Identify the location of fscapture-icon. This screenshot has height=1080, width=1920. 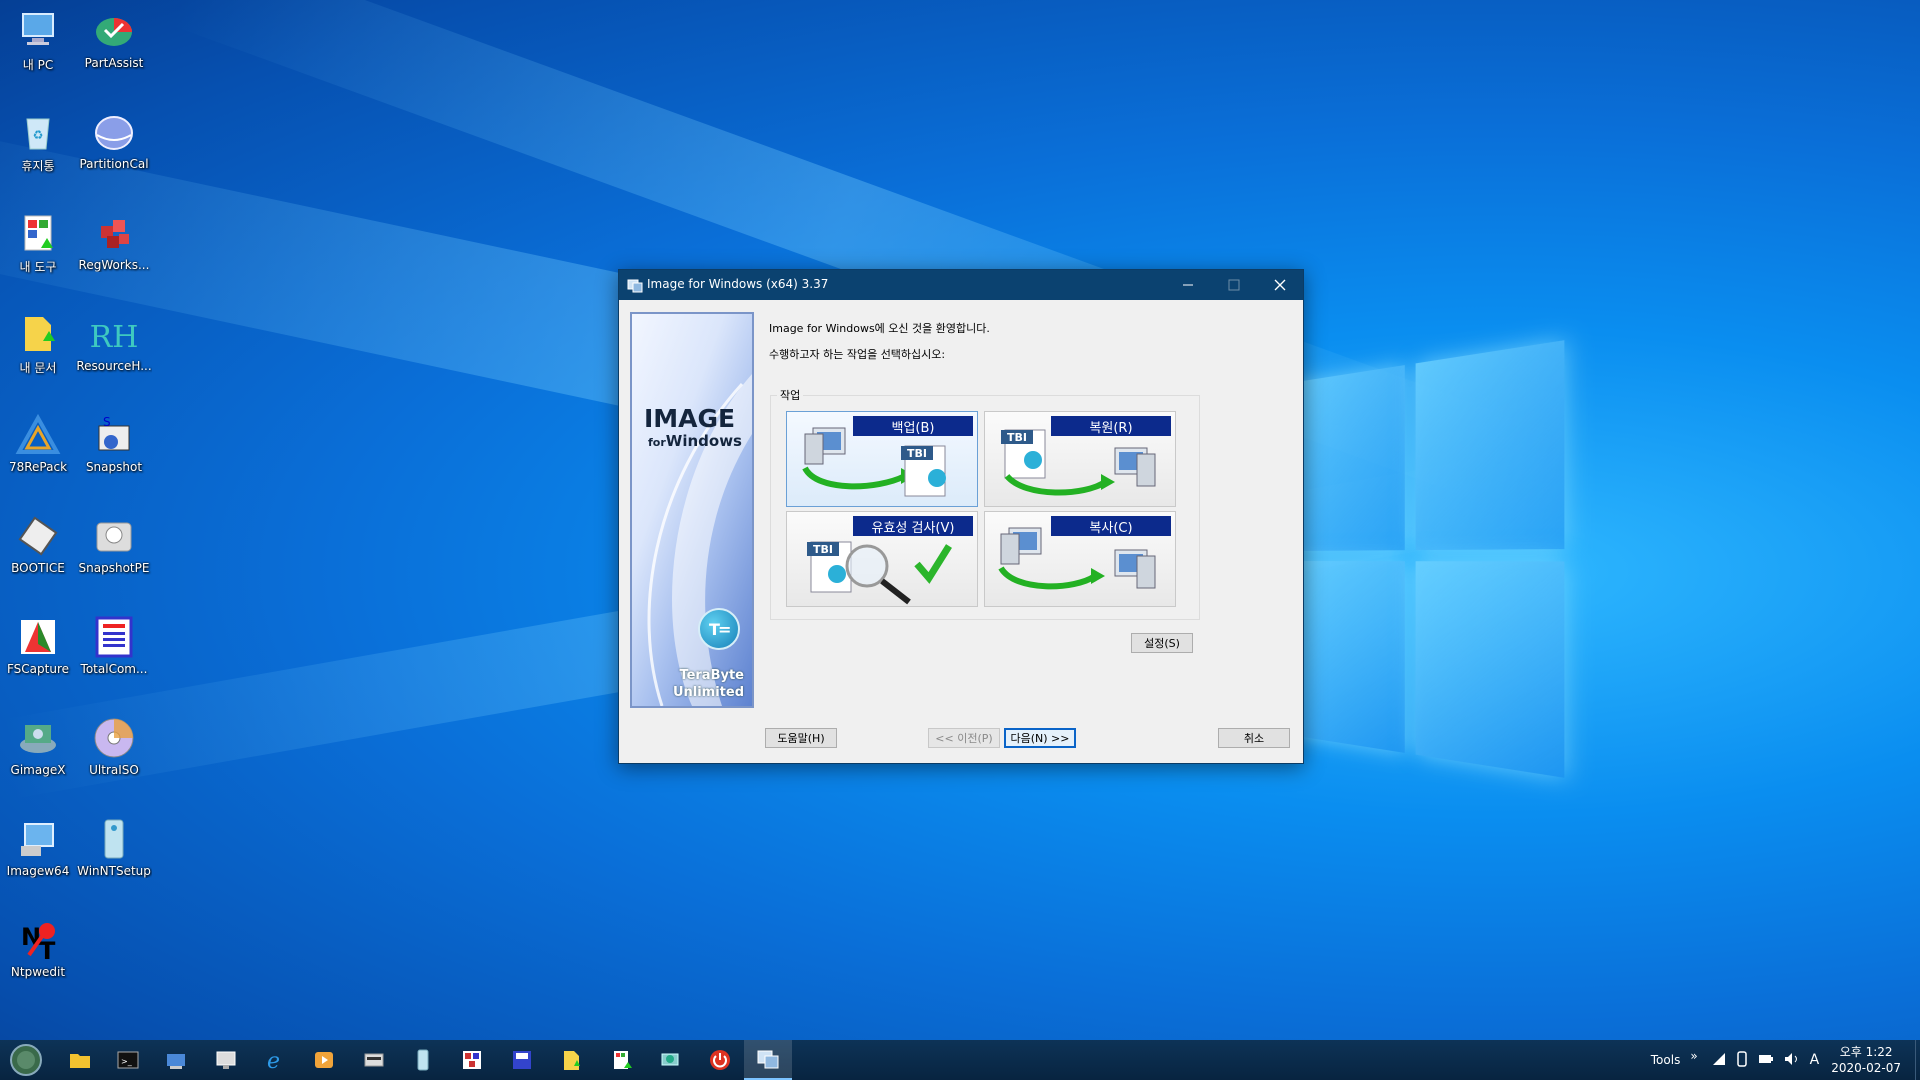
(38, 637).